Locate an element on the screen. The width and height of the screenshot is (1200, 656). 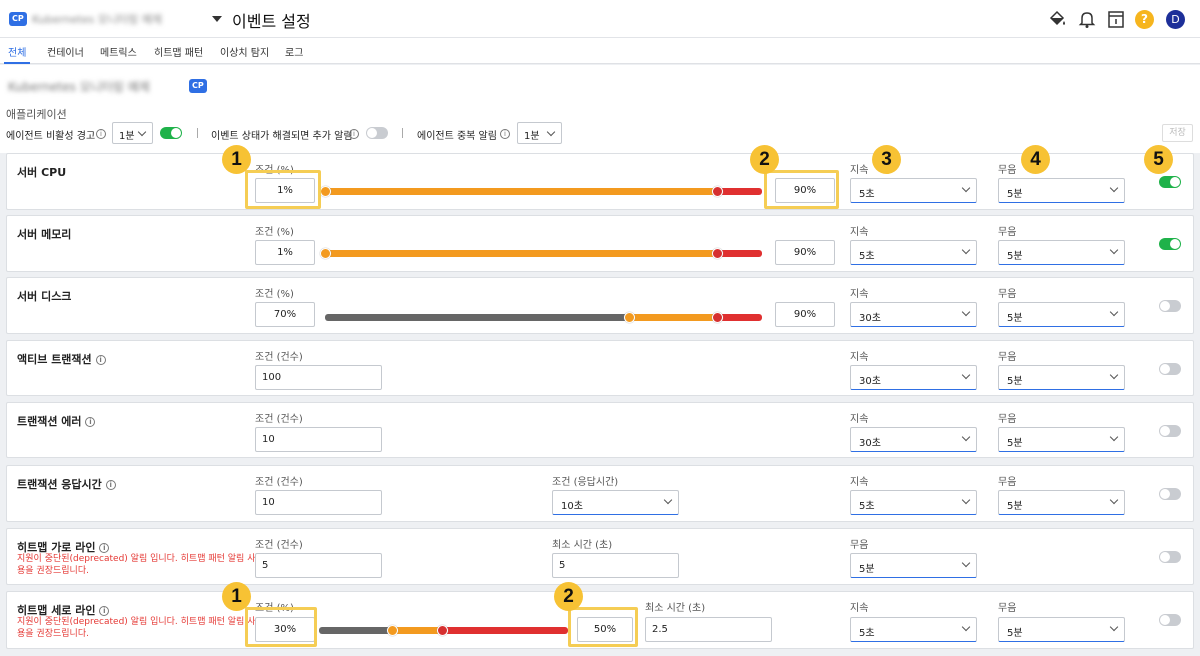
slider-track-orange is located at coordinates (521, 253).